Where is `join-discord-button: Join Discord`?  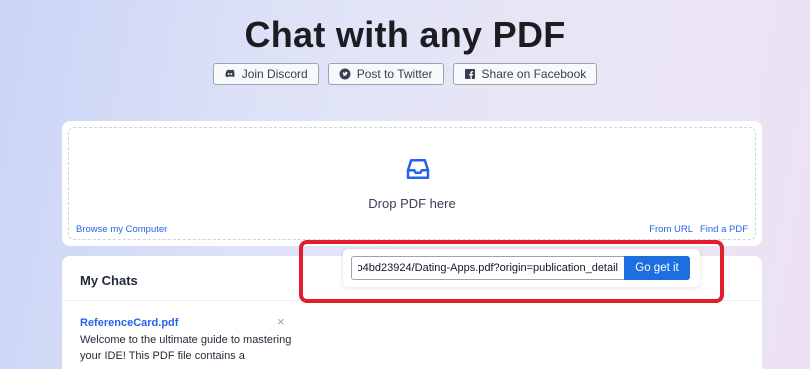
join-discord-button: Join Discord is located at coordinates (265, 74).